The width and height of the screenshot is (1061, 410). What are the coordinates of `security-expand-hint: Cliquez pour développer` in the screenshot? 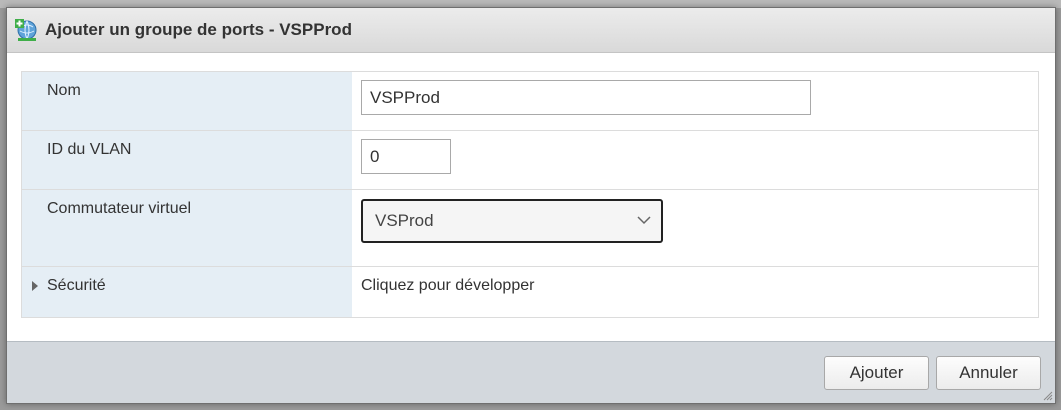 It's located at (447, 286).